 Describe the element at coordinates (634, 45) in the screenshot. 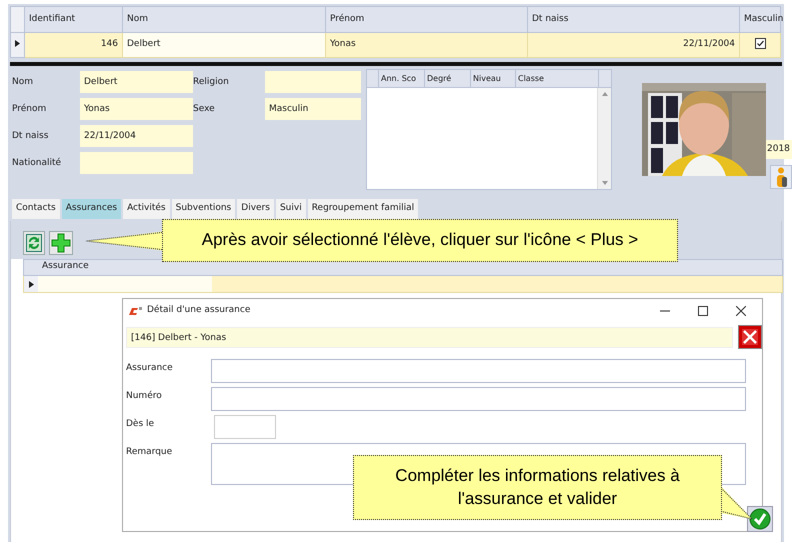

I see `table-cell: 22/11/2004` at that location.